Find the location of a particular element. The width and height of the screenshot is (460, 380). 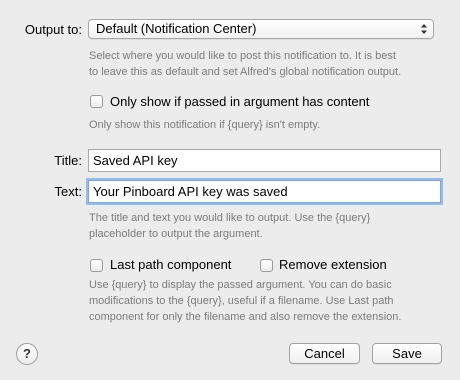

help-button: ? is located at coordinates (27, 354).